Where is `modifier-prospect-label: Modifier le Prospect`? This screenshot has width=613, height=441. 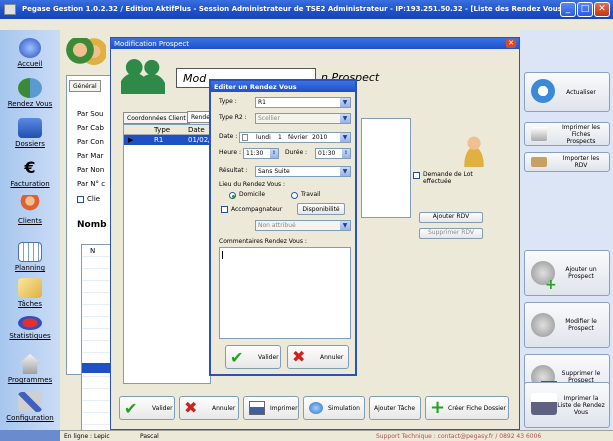
modifier-prospect-label: Modifier le Prospect is located at coordinates (581, 325).